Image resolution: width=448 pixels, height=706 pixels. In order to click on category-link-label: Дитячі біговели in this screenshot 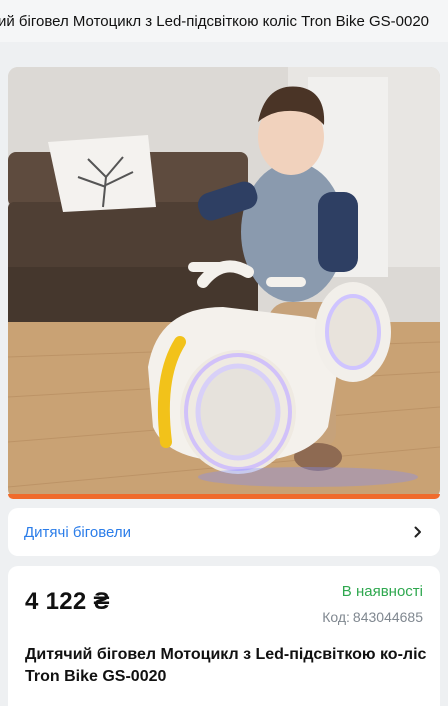, I will do `click(77, 532)`.